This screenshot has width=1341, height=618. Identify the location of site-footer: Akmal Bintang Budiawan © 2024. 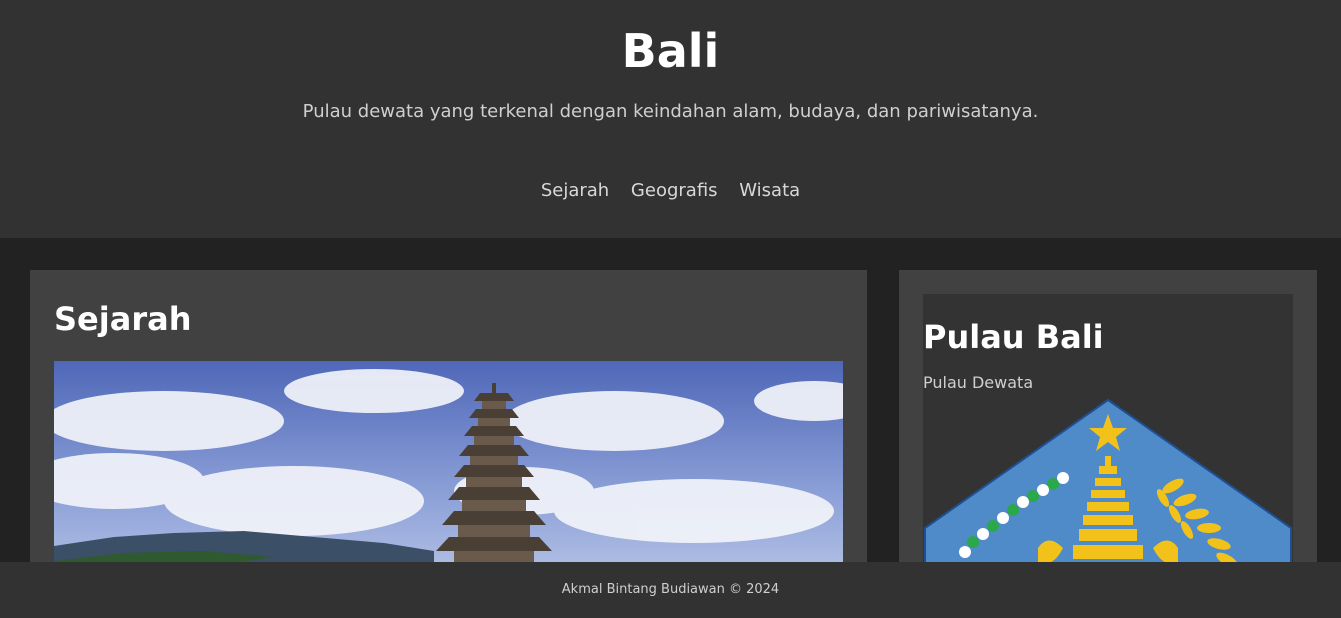
(670, 590).